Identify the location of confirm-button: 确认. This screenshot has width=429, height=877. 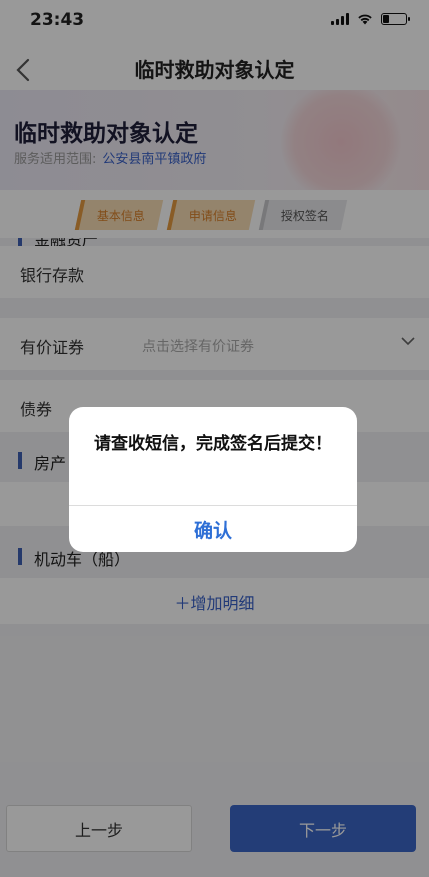
(213, 529).